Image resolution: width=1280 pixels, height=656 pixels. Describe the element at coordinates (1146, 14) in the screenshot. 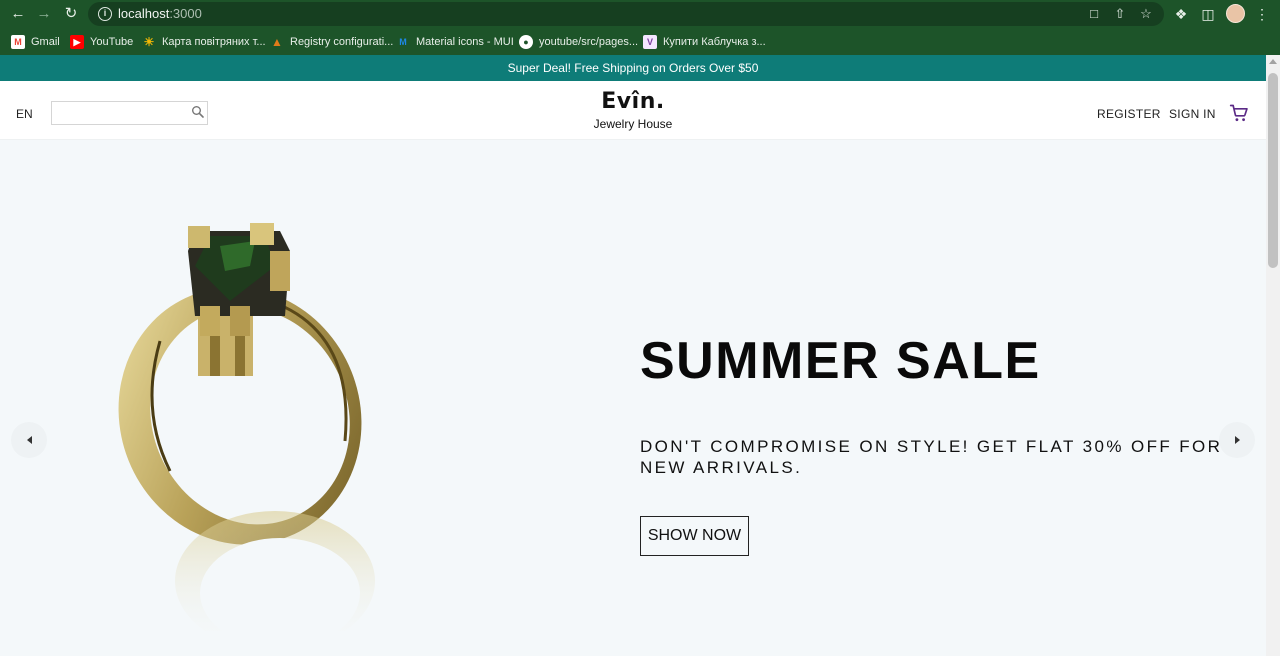

I see `bookmark-star-icon: ☆` at that location.